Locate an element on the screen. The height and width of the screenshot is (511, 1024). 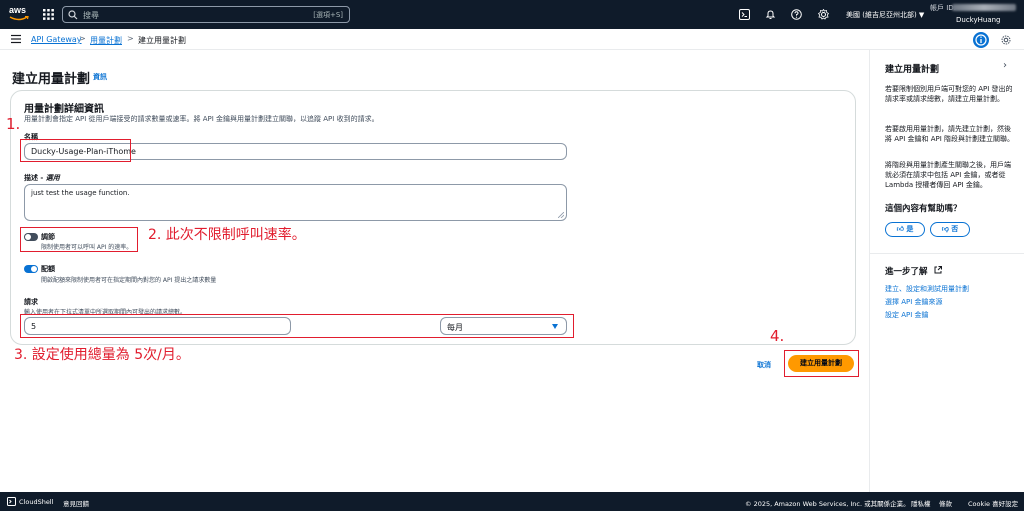
aws-logo: aws is located at coordinates (20, 15).